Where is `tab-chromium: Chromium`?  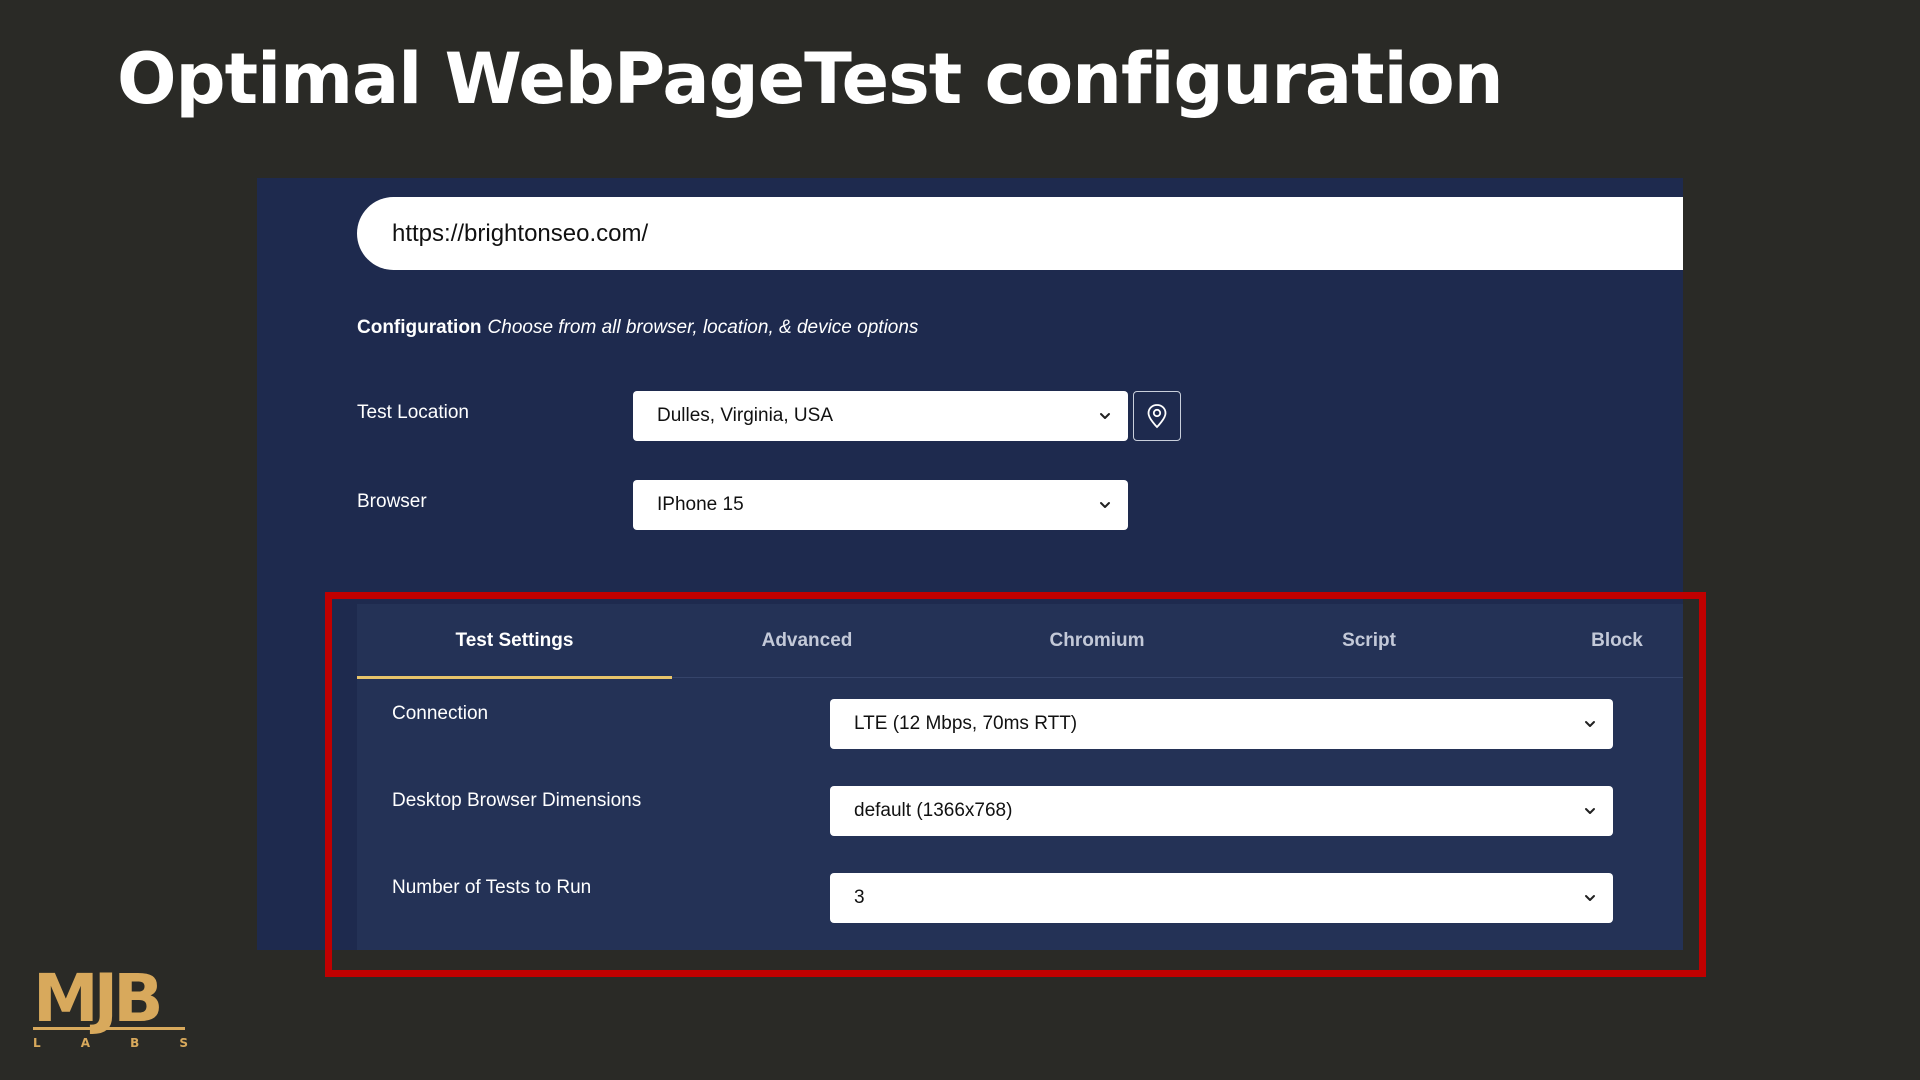
tab-chromium: Chromium is located at coordinates (1097, 641).